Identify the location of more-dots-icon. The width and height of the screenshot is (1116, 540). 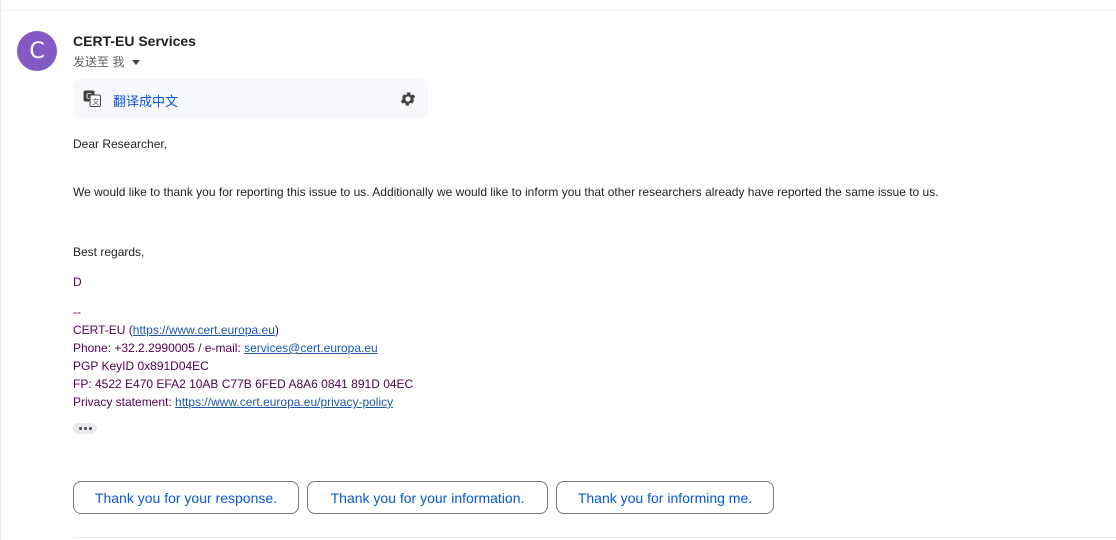
(80, 428).